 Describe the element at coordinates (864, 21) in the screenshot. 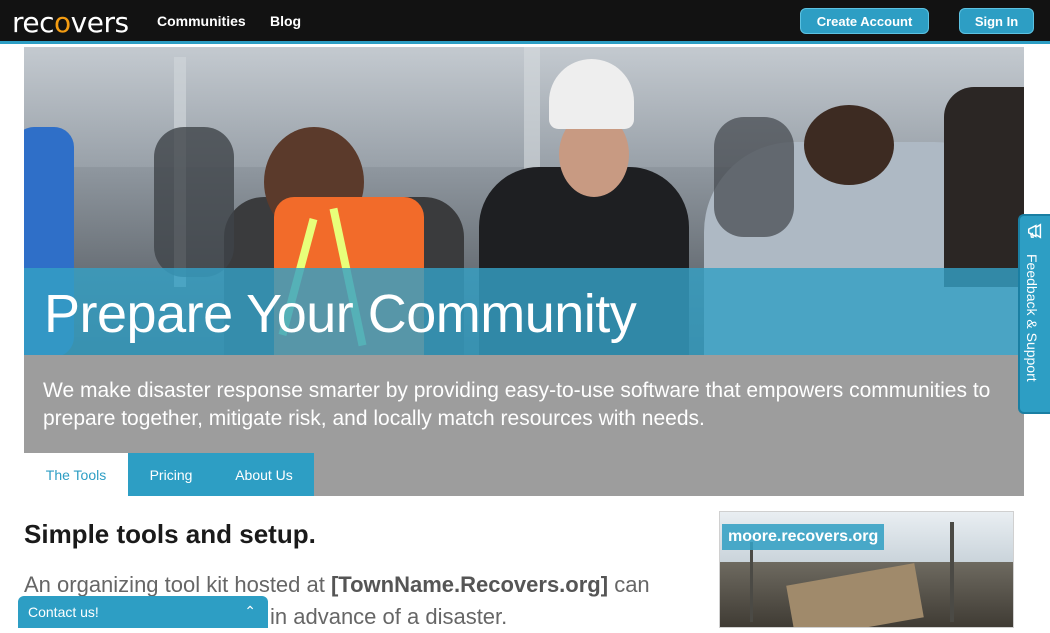

I see `create-account-button: Create Account` at that location.